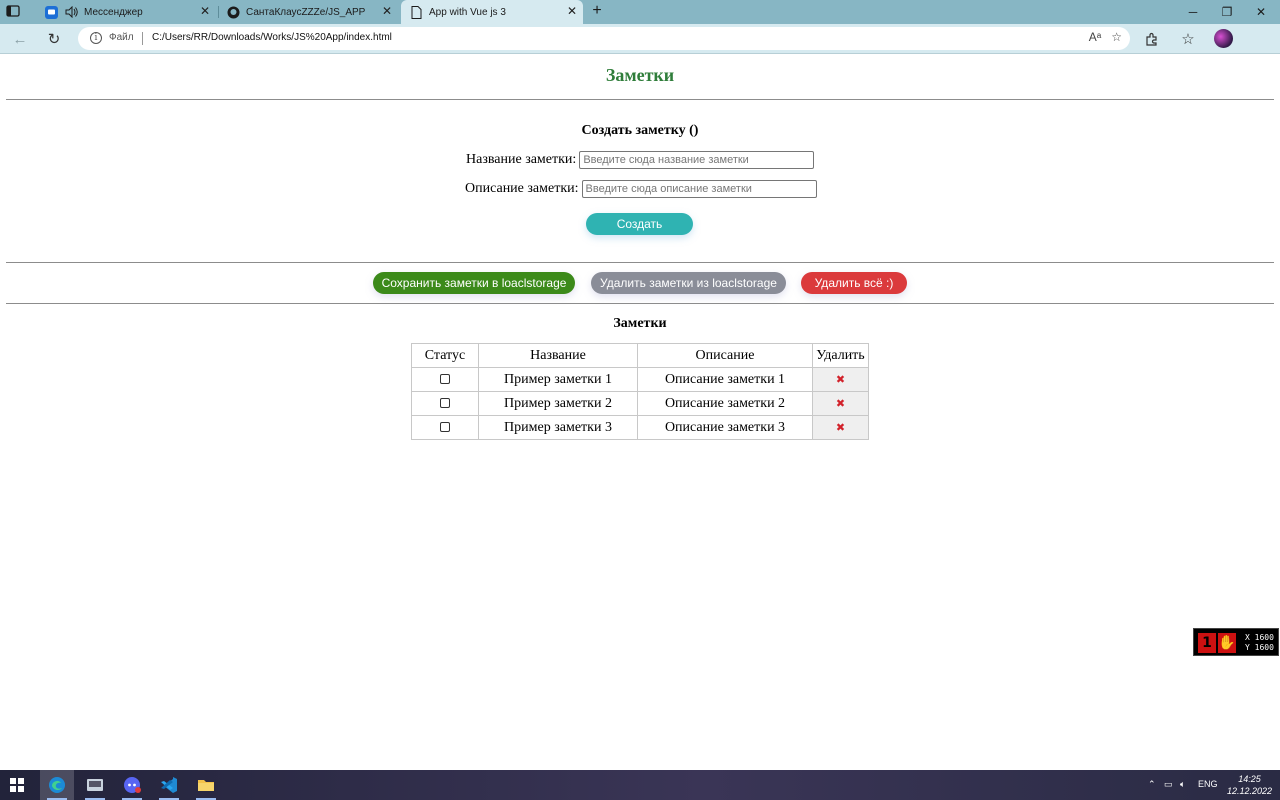 The width and height of the screenshot is (1280, 800). Describe the element at coordinates (121, 37) in the screenshot. I see `address-scheme: Файл` at that location.